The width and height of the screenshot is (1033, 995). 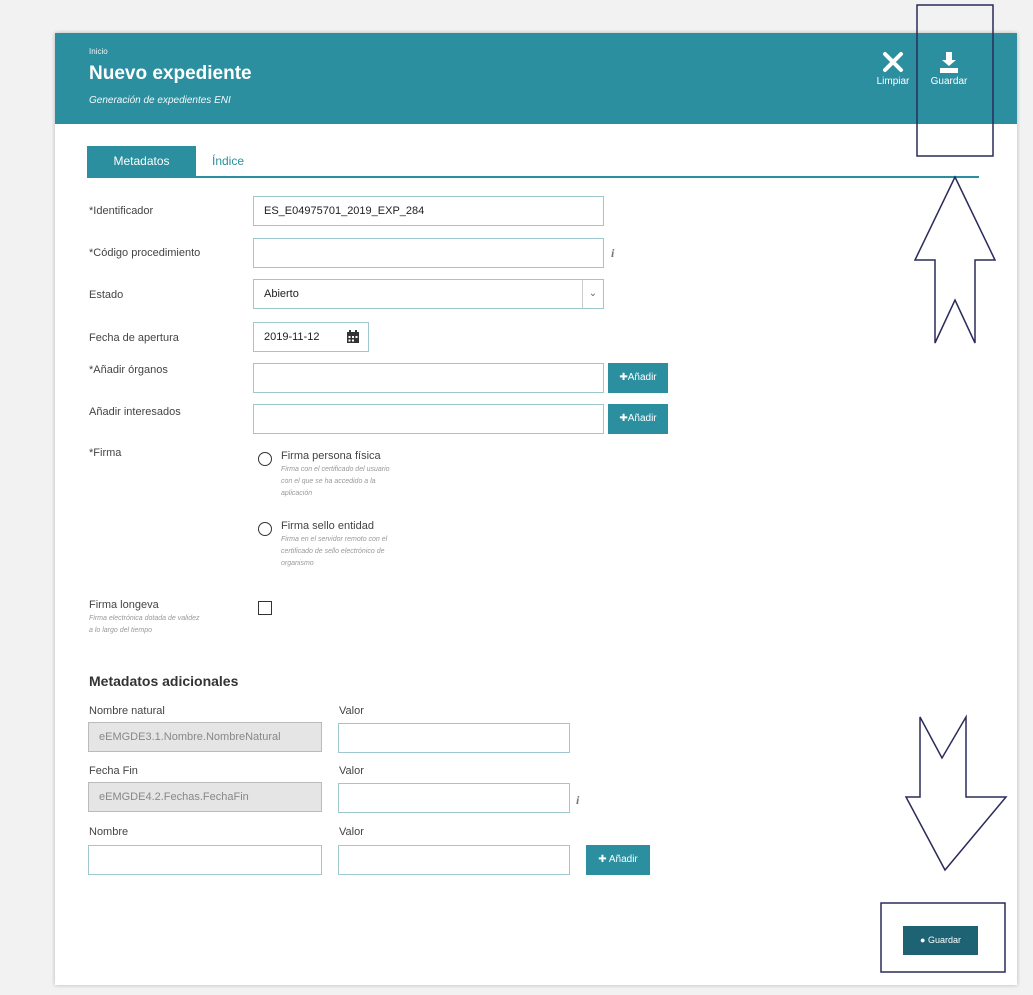 I want to click on meta-name-input: eEMGDE4.2.Fechas.FechaFin, so click(x=205, y=797).